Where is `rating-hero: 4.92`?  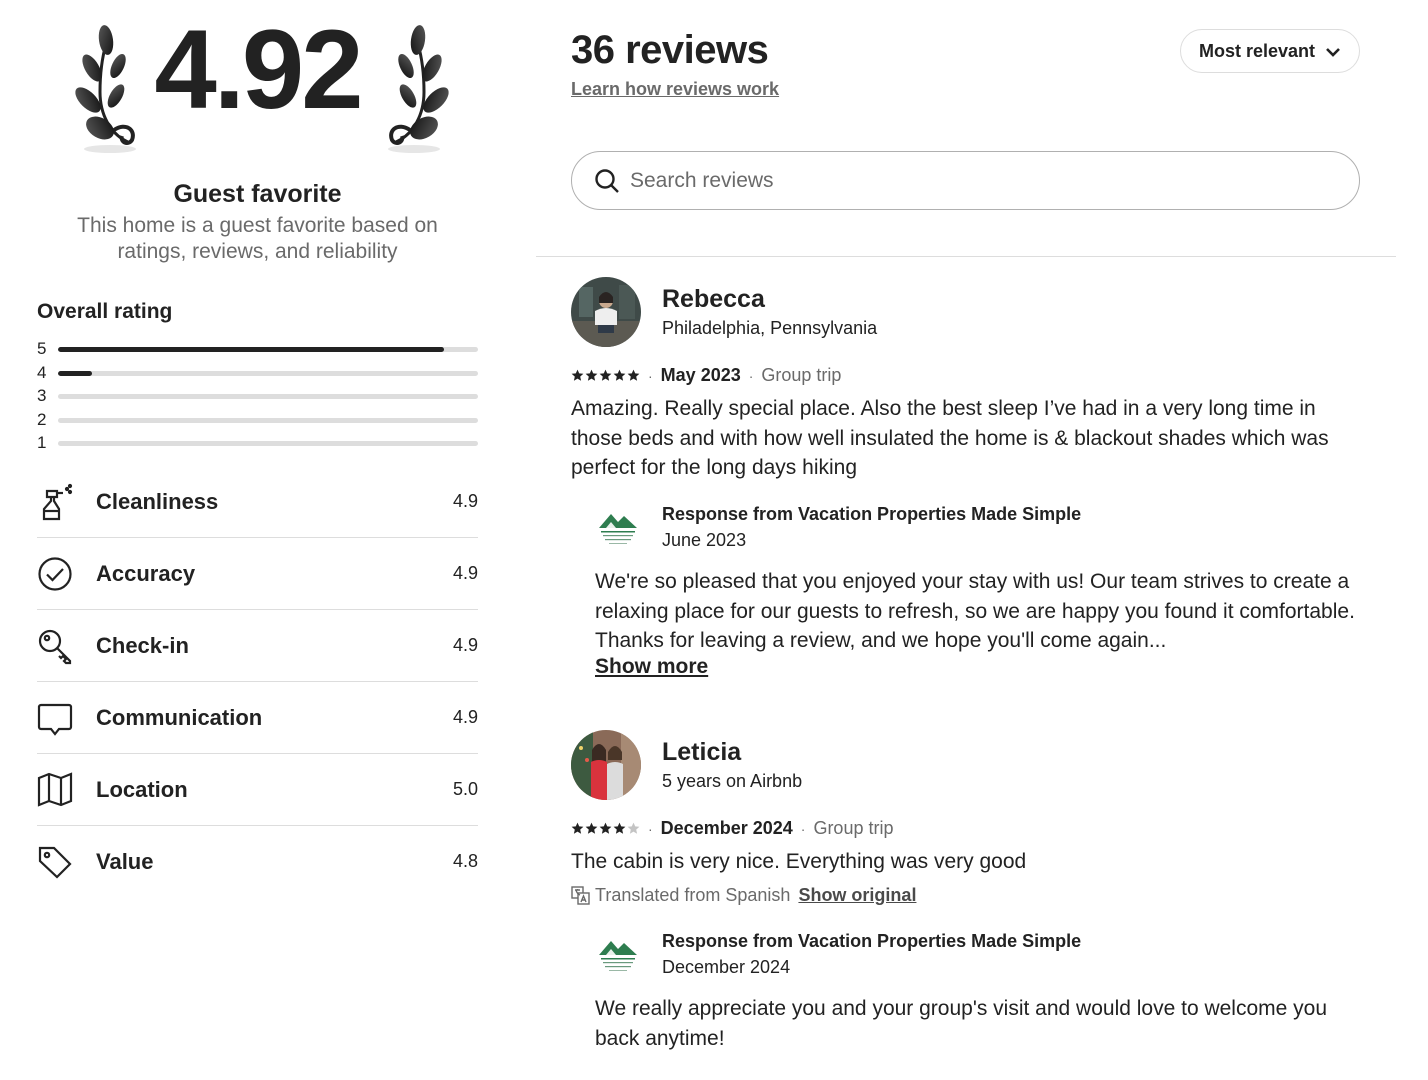
rating-hero: 4.92 is located at coordinates (257, 85).